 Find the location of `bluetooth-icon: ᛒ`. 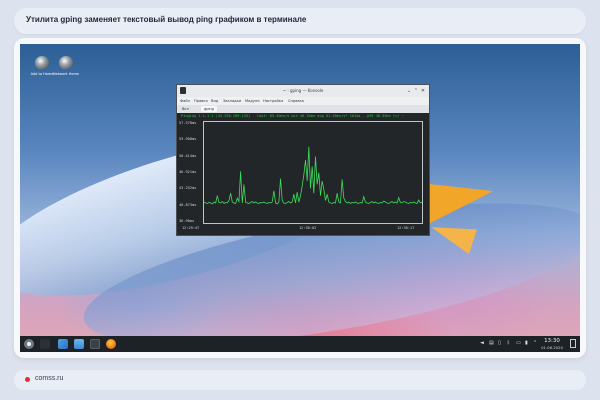

bluetooth-icon: ᛒ is located at coordinates (509, 343).